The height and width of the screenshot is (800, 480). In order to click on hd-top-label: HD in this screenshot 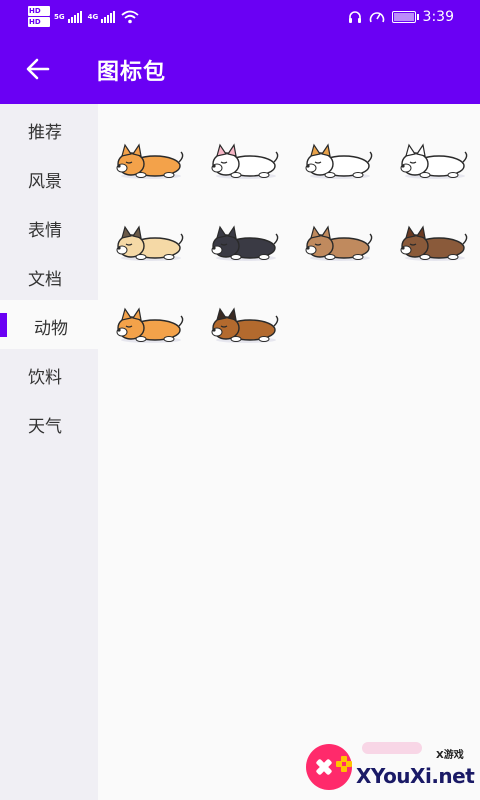, I will do `click(39, 11)`.